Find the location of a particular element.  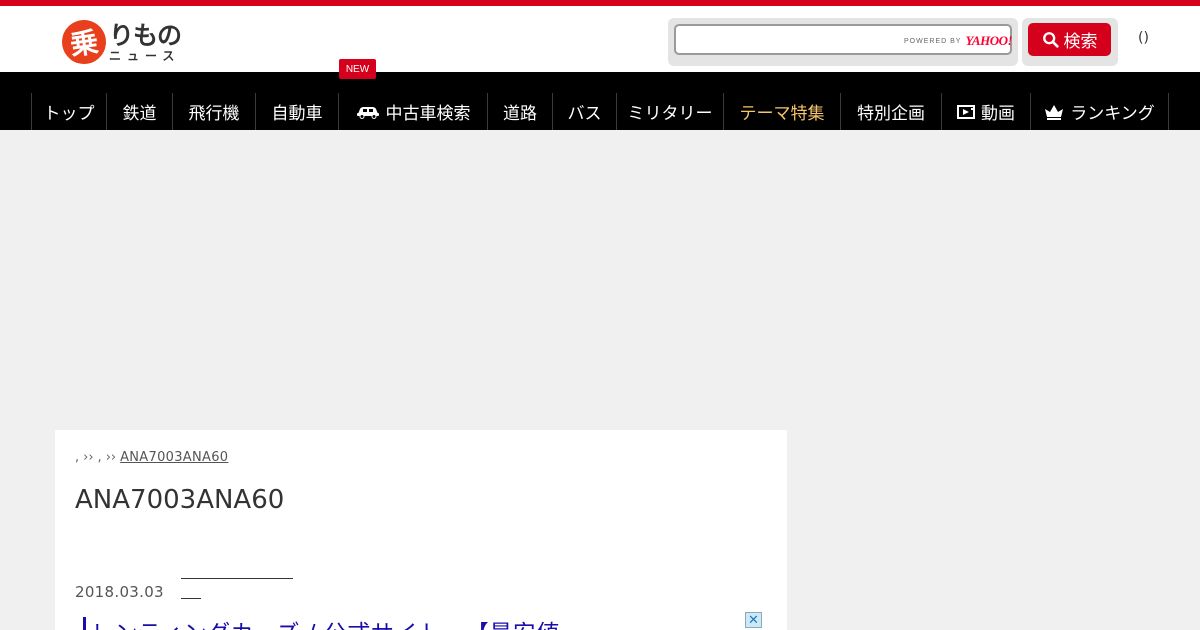

nav-item-bus: バス is located at coordinates (584, 111).